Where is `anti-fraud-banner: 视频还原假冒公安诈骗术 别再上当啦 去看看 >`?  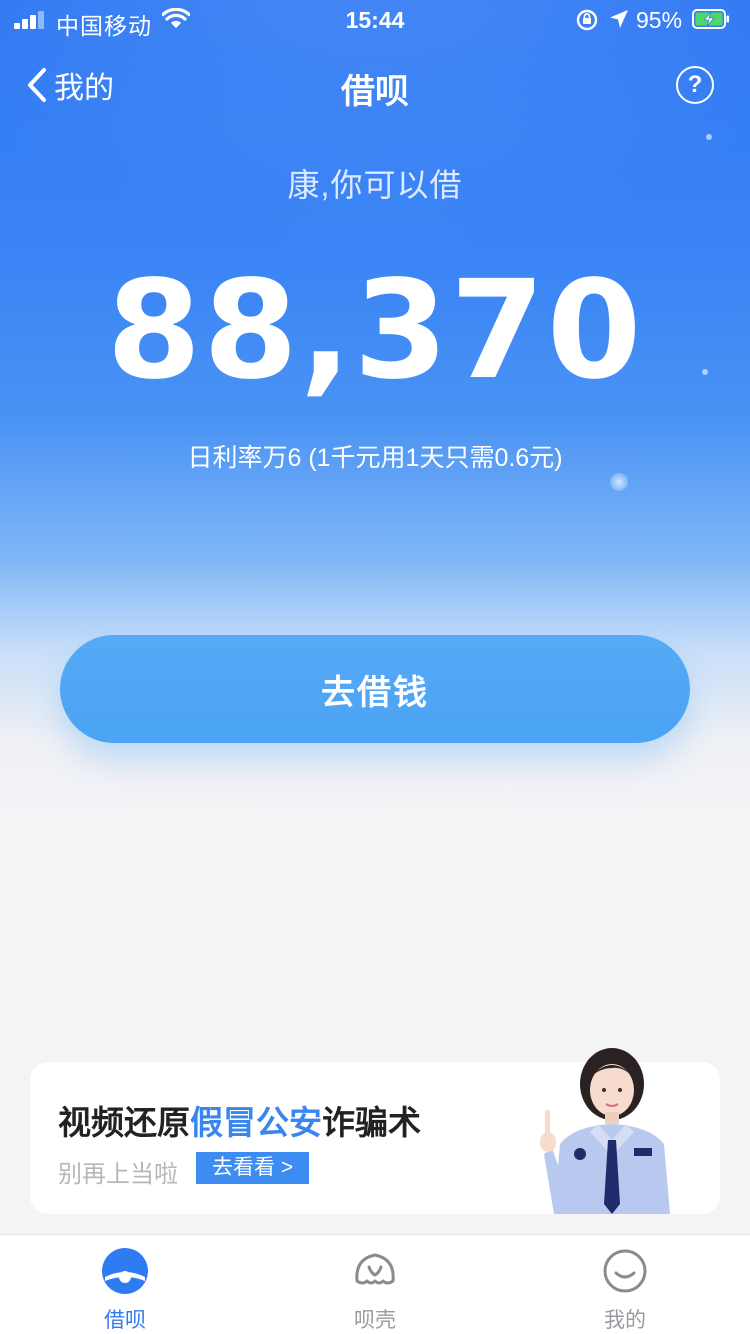
anti-fraud-banner: 视频还原假冒公安诈骗术 别再上当啦 去看看 > is located at coordinates (375, 1131).